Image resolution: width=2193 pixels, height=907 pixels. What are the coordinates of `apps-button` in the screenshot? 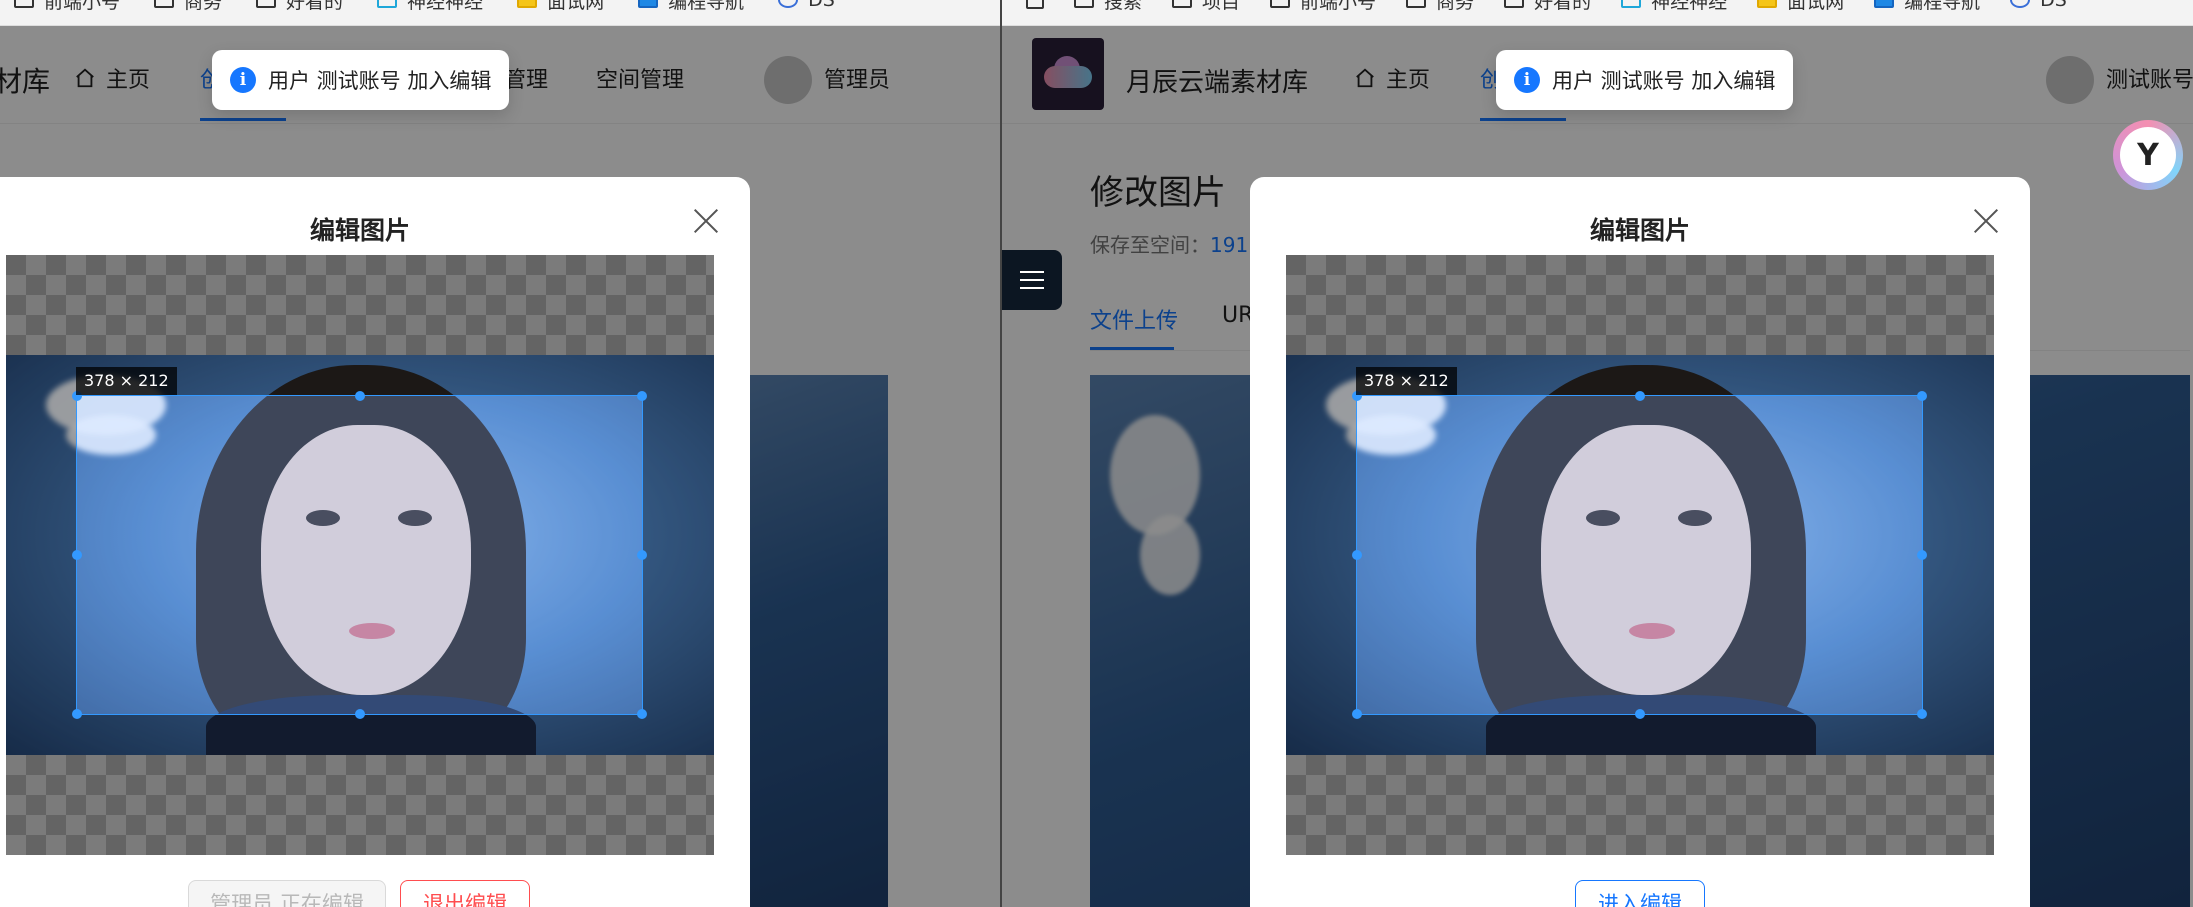 It's located at (1035, 6).